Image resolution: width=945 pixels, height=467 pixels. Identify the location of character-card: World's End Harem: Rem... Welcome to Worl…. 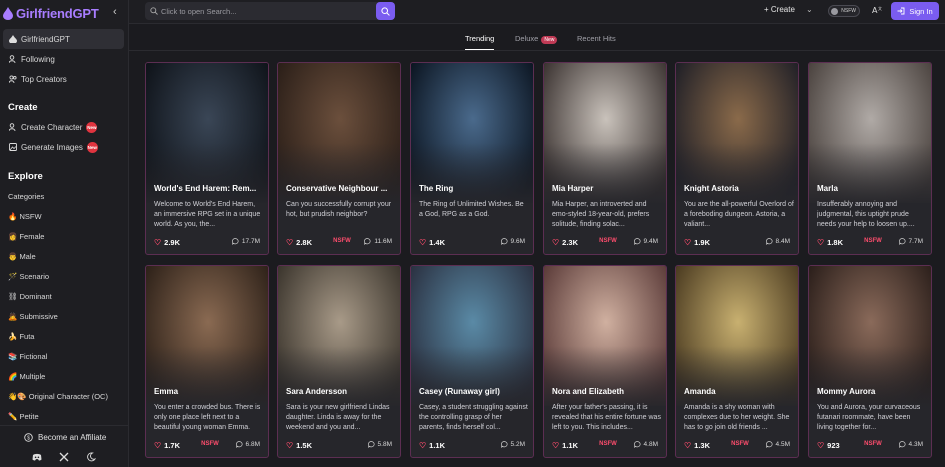
(207, 158).